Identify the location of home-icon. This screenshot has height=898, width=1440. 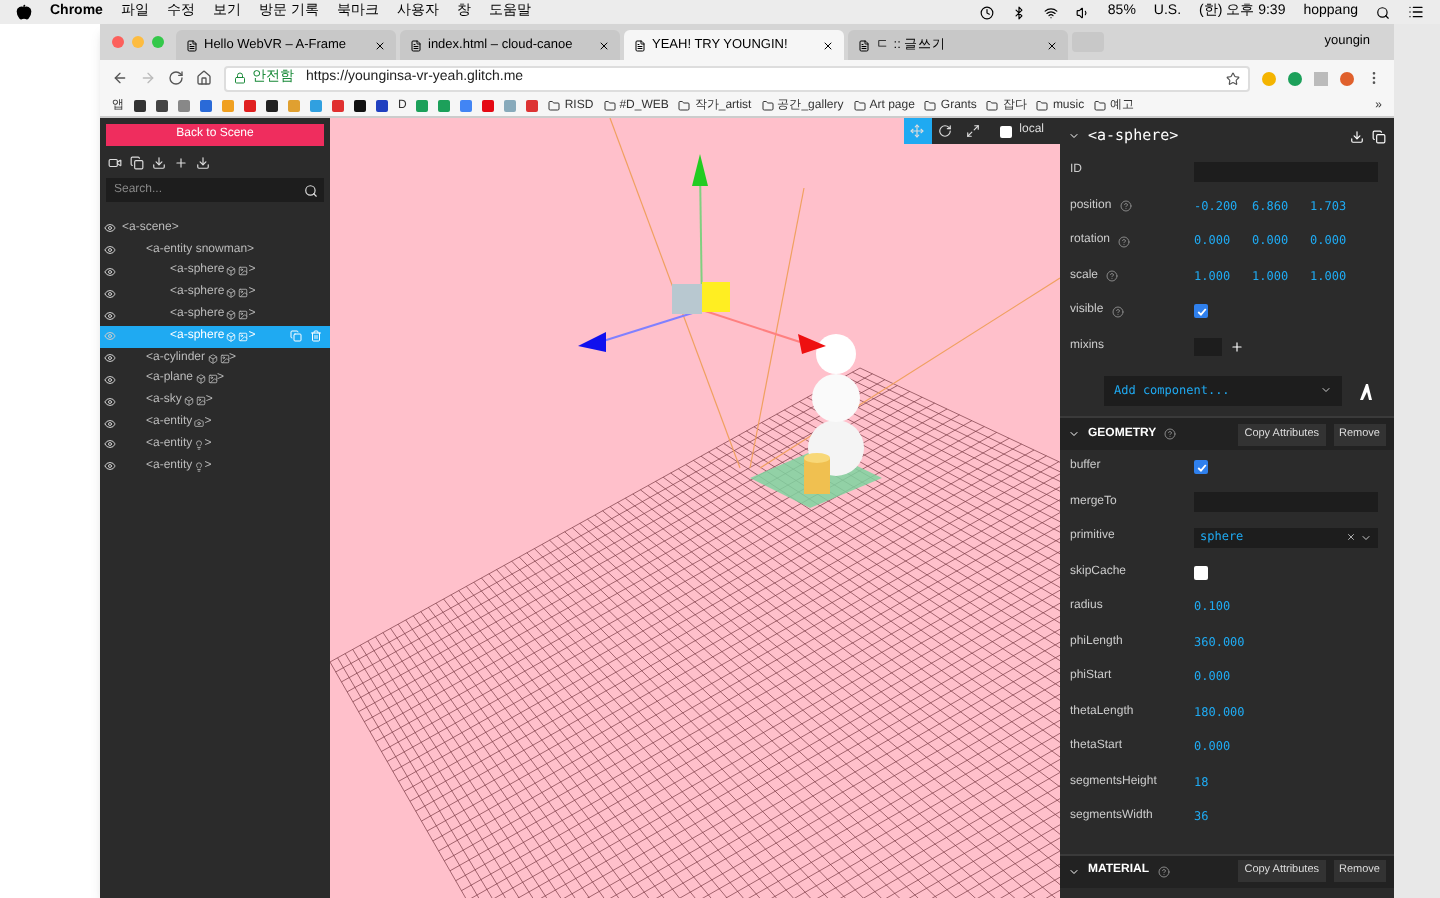
(204, 78).